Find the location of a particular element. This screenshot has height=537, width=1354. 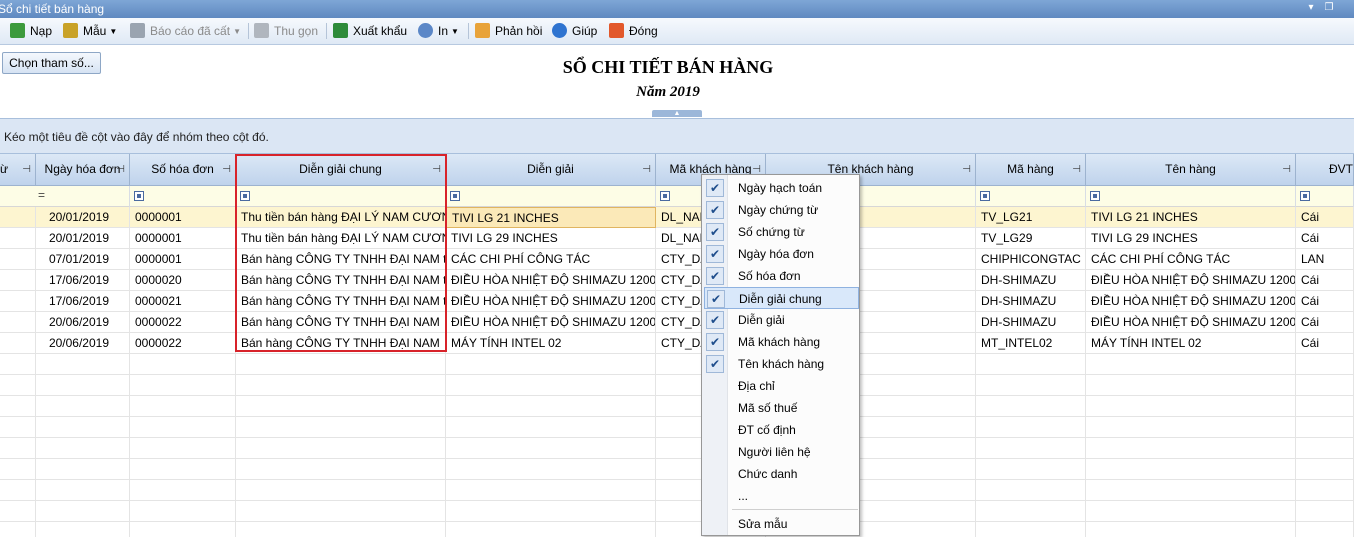

edit-template-menu-item: Sửa mẫu is located at coordinates (781, 524).